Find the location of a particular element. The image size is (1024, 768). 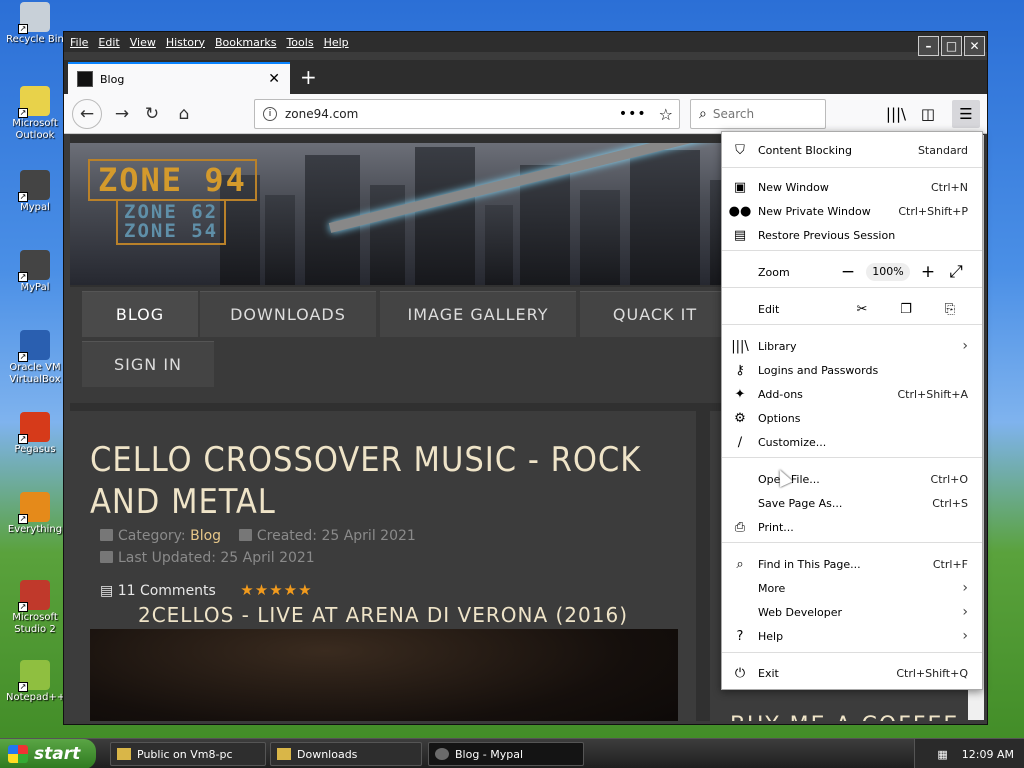

navigation-toolbar: ← → ↻ ⌂ i zone94.com ••• ☆ ⌕ |||\ ◫ ☰ is located at coordinates (525, 114).